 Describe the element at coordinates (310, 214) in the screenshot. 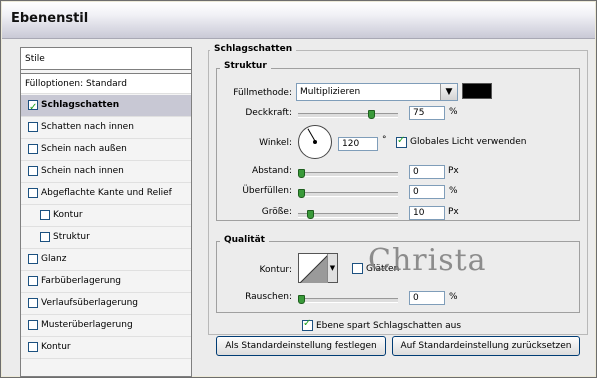

I see `size-slider-thumb` at that location.